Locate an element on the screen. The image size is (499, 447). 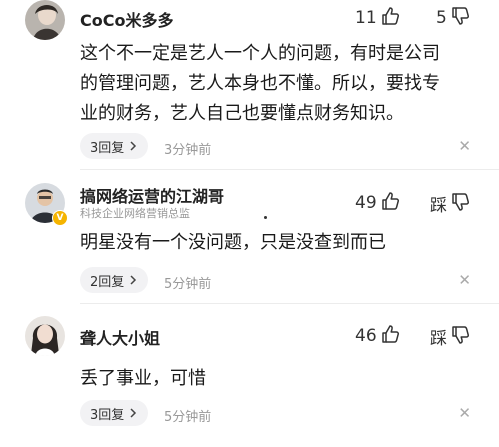
comment-text: 丢了事业，可惜 is located at coordinates (280, 379).